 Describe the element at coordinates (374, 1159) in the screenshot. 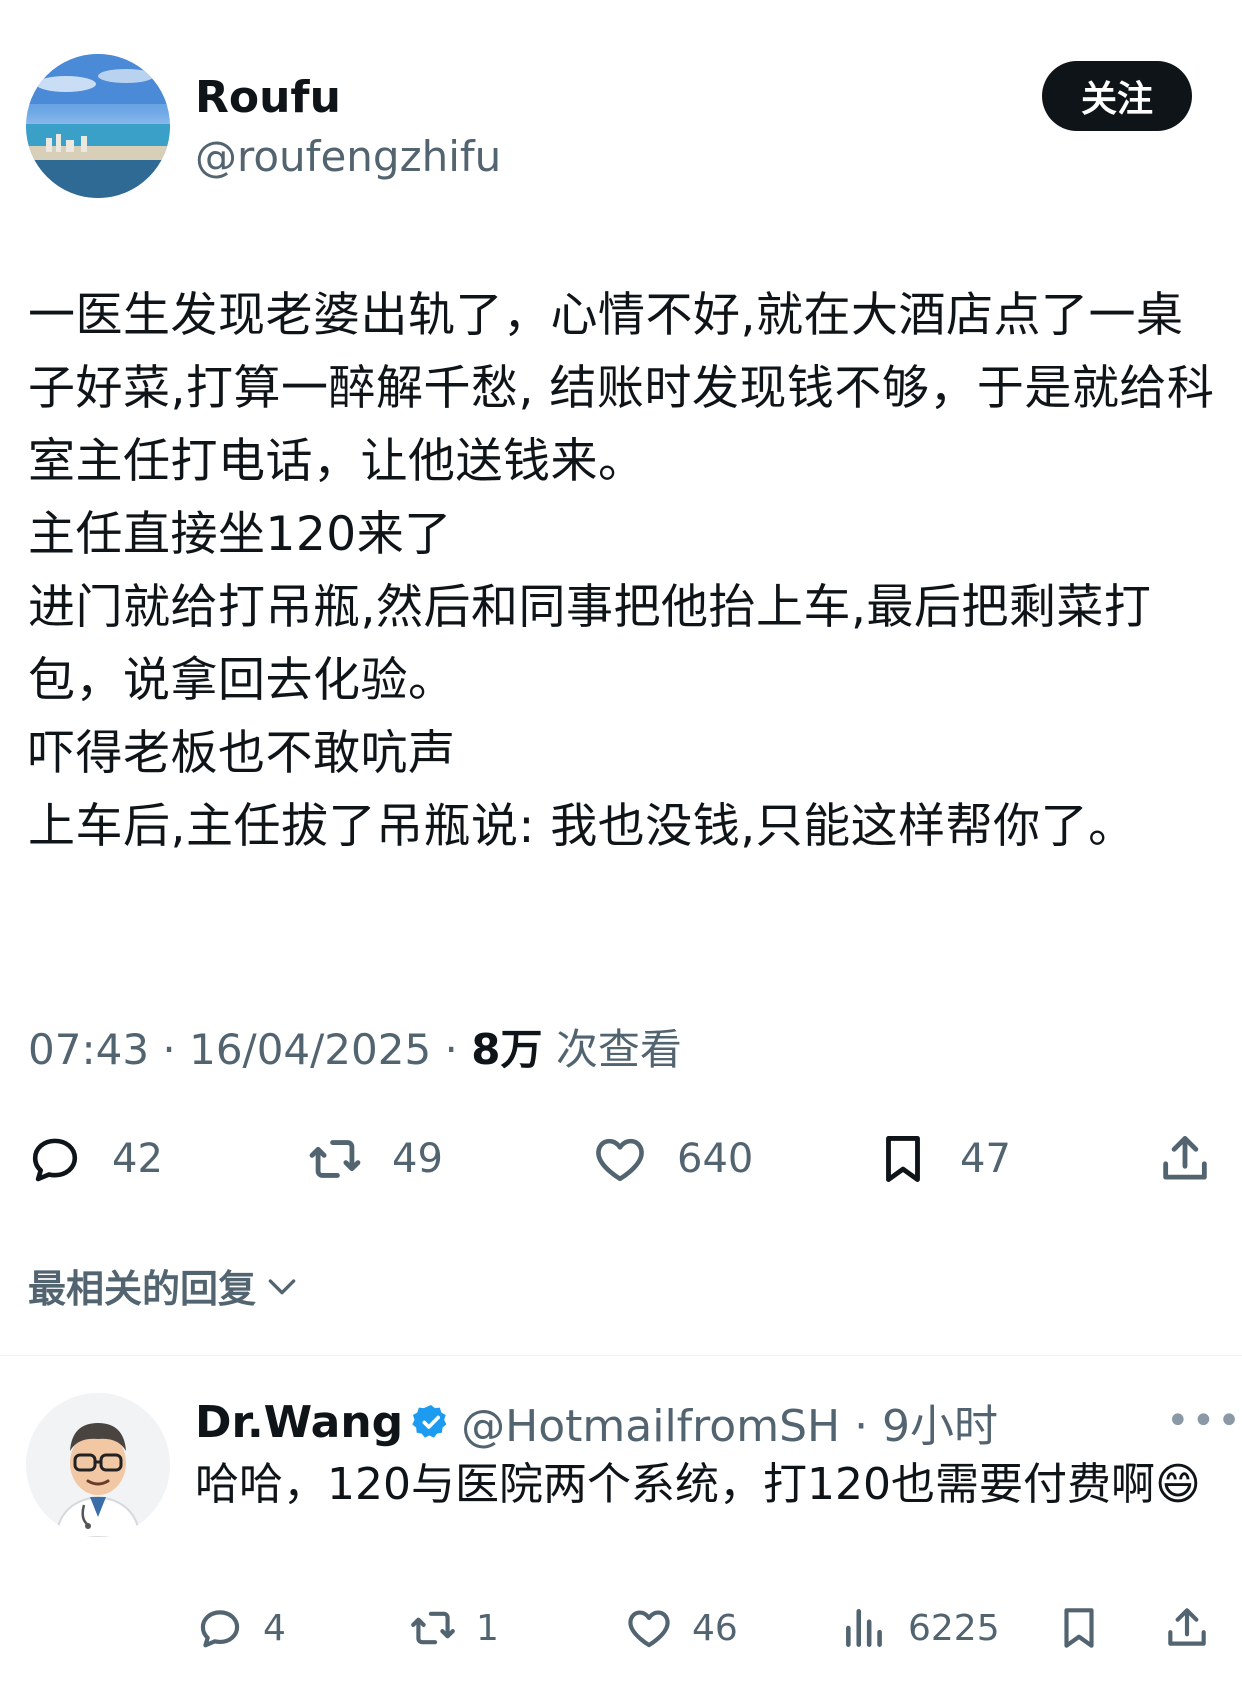

I see `retweet-button: 49` at that location.